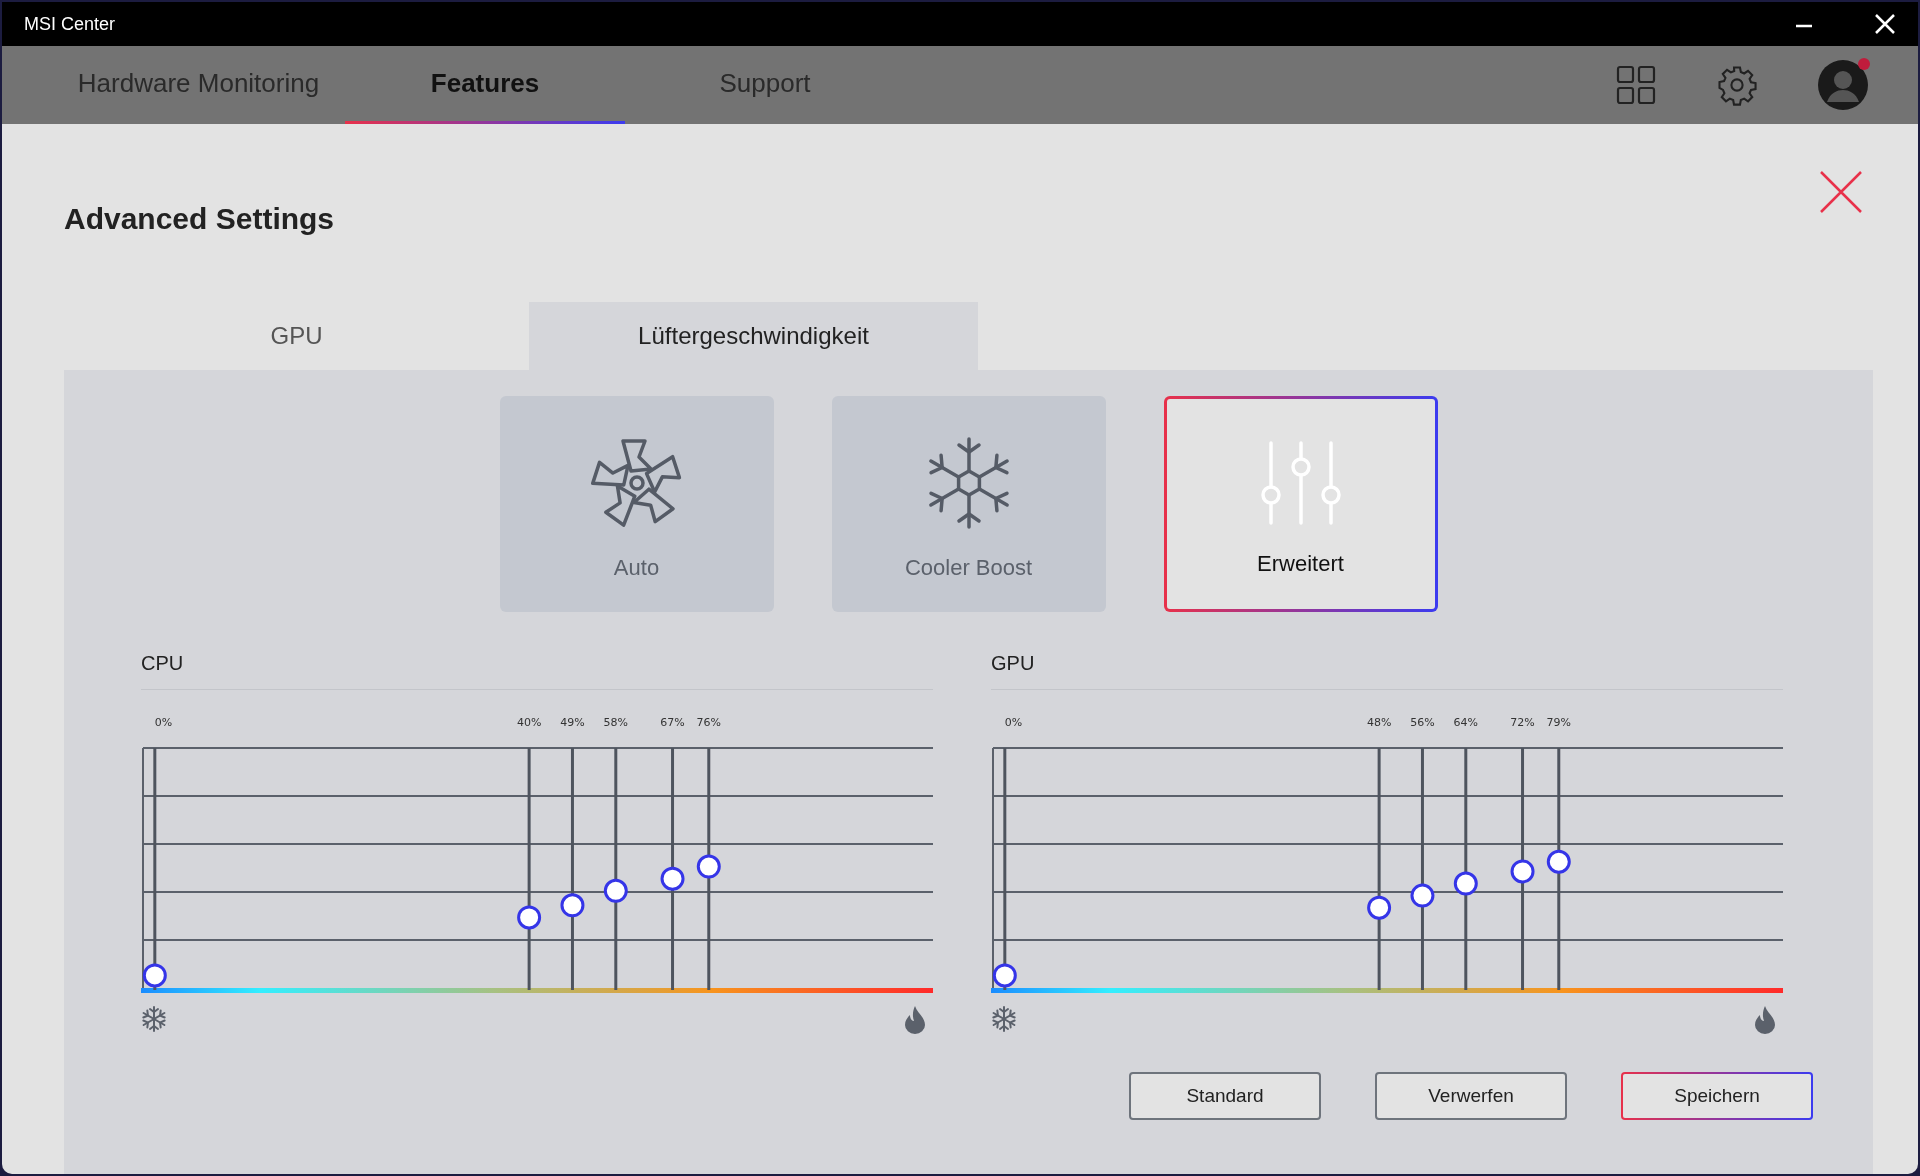 The width and height of the screenshot is (1920, 1176). I want to click on temperature-label: 79%, so click(1558, 722).